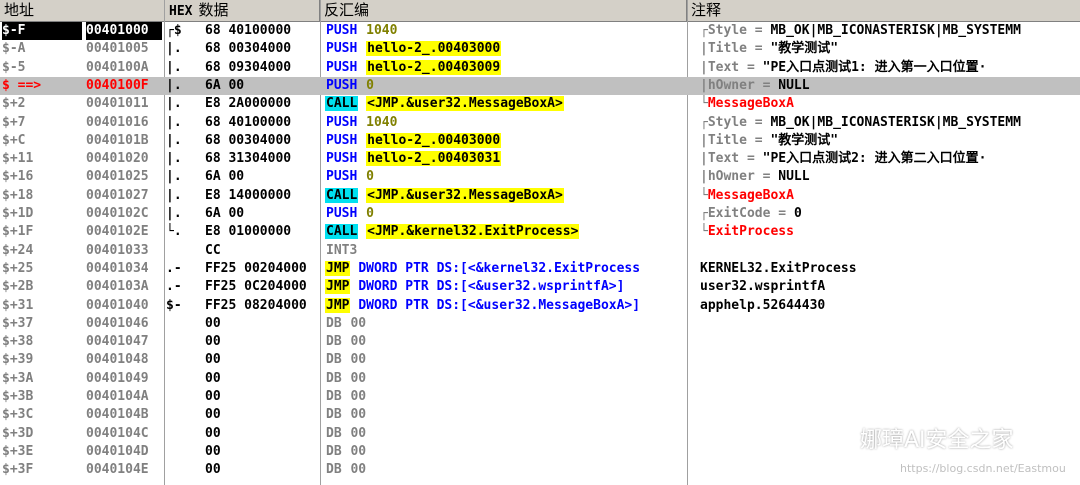 The height and width of the screenshot is (485, 1080). I want to click on row-operand: 1040, so click(382, 30).